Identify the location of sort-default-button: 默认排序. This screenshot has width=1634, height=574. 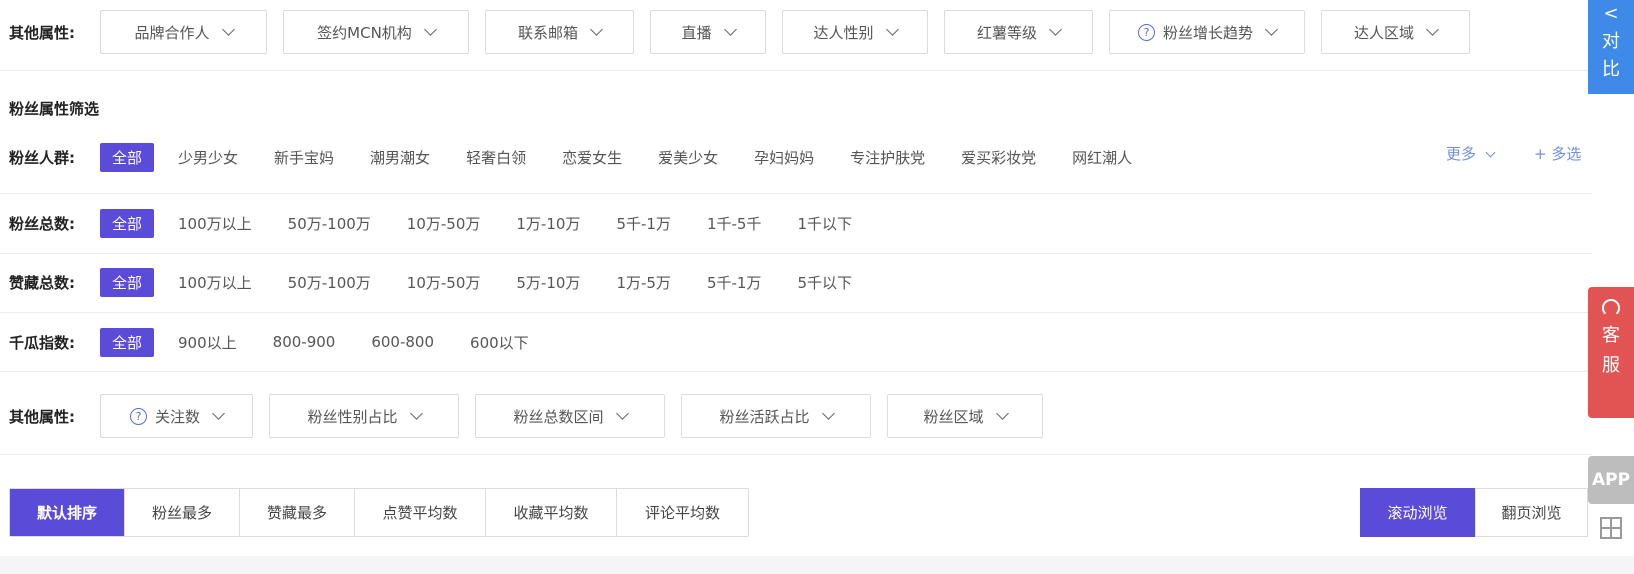
(67, 512).